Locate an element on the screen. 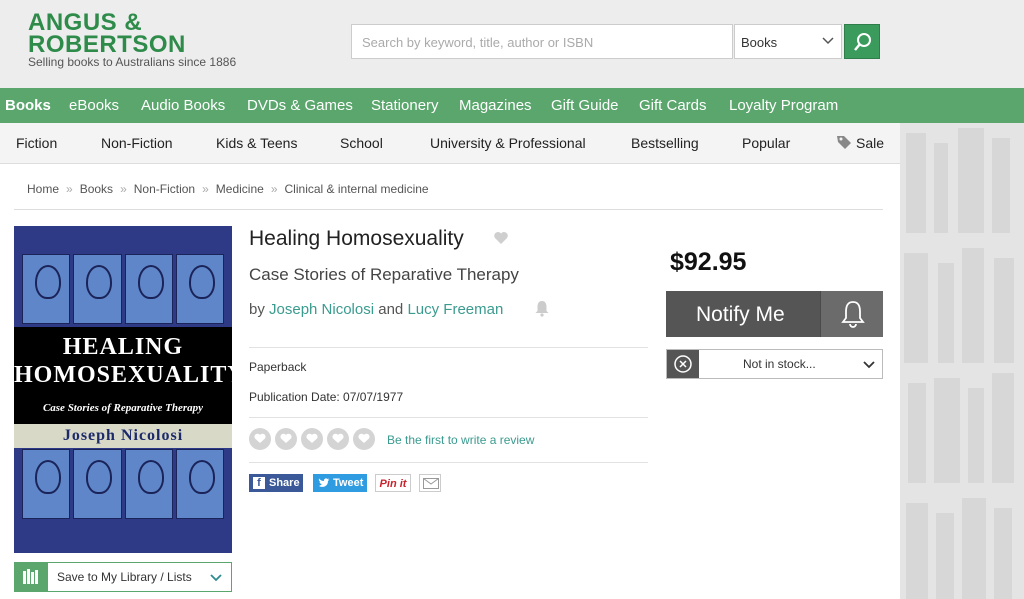  nav-item-gift-guide: Gift Guide is located at coordinates (585, 105).